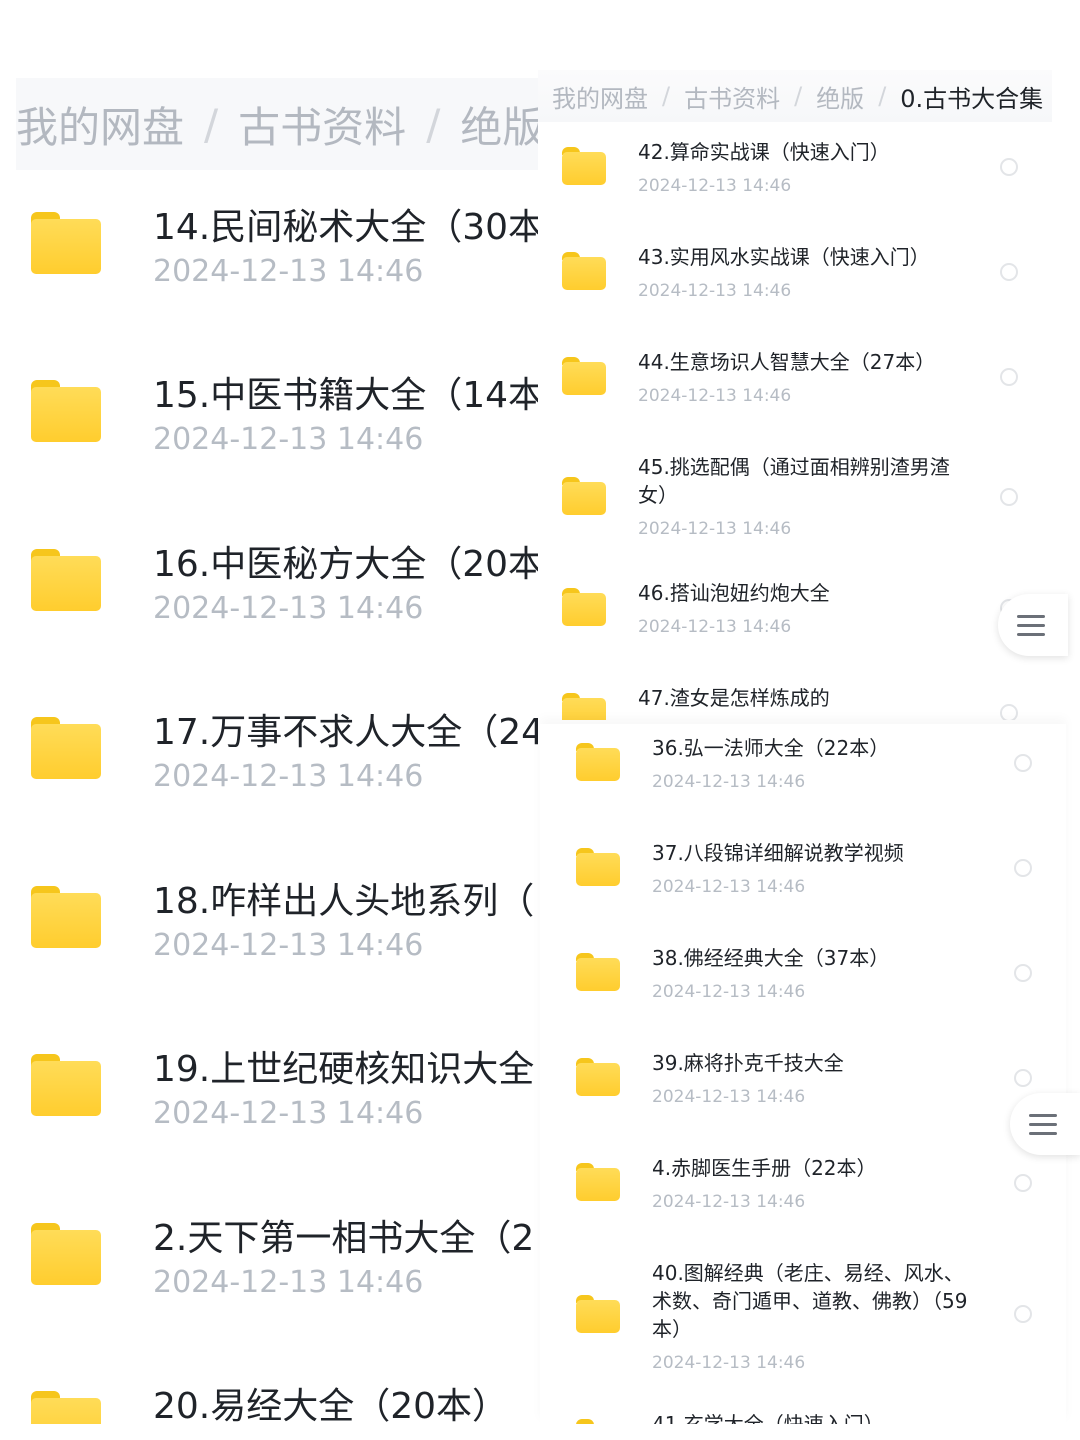 This screenshot has width=1080, height=1440. I want to click on item-name: 14.民间秘术大全（30本）, so click(345, 227).